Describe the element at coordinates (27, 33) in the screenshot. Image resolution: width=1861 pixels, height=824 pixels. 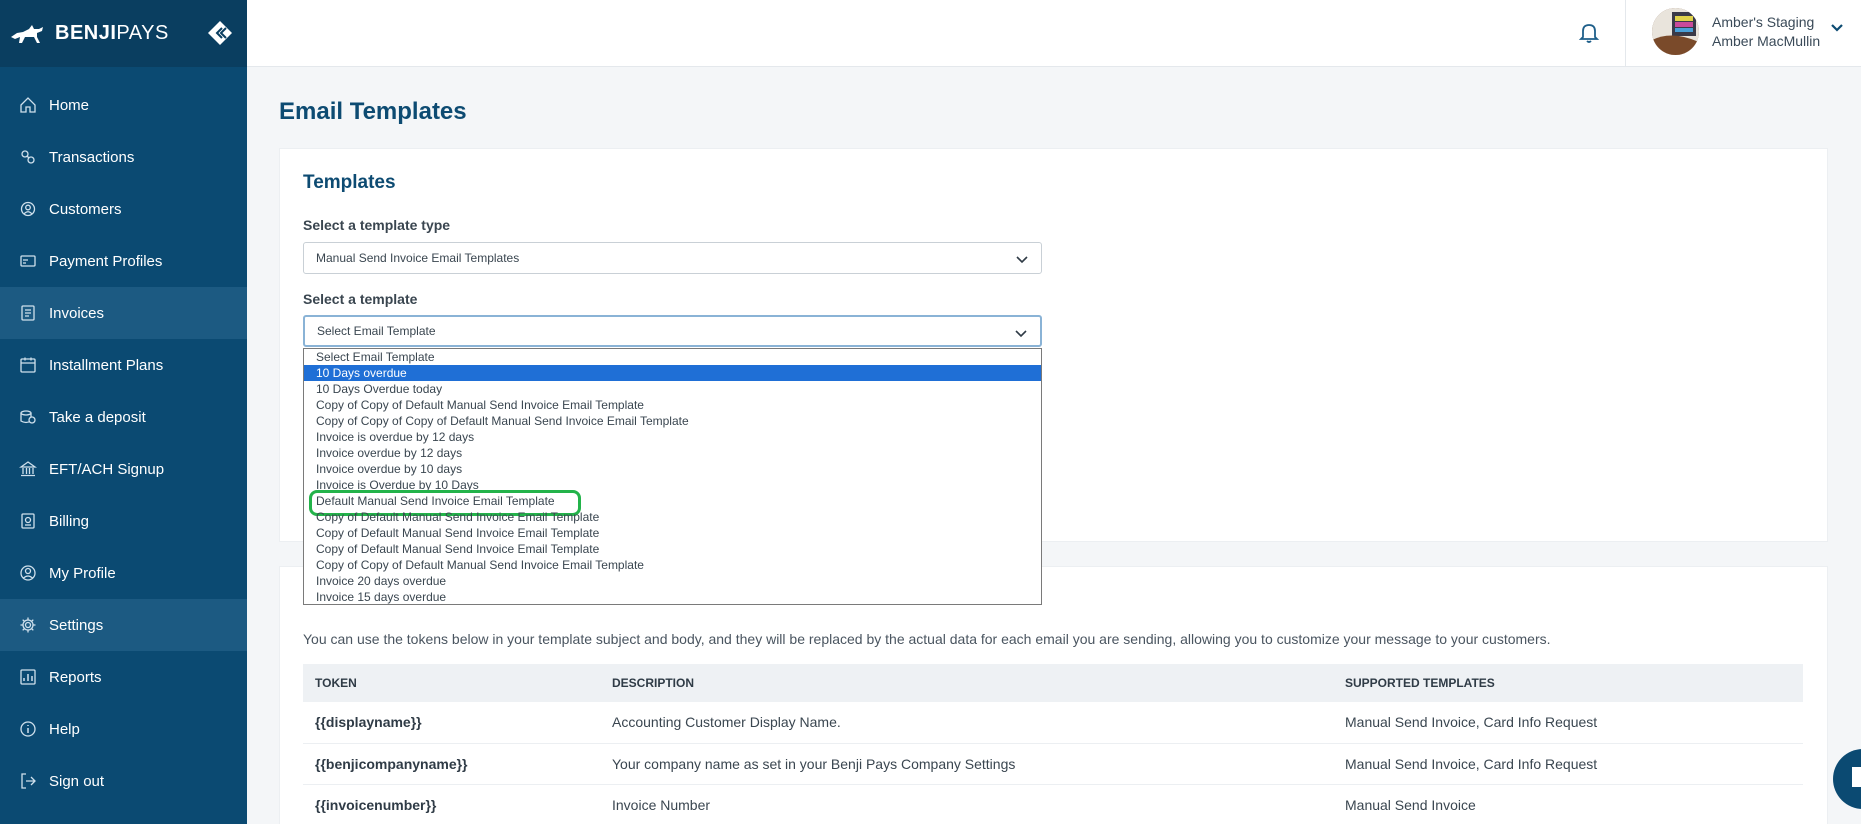
I see `benji-dog-logo` at that location.